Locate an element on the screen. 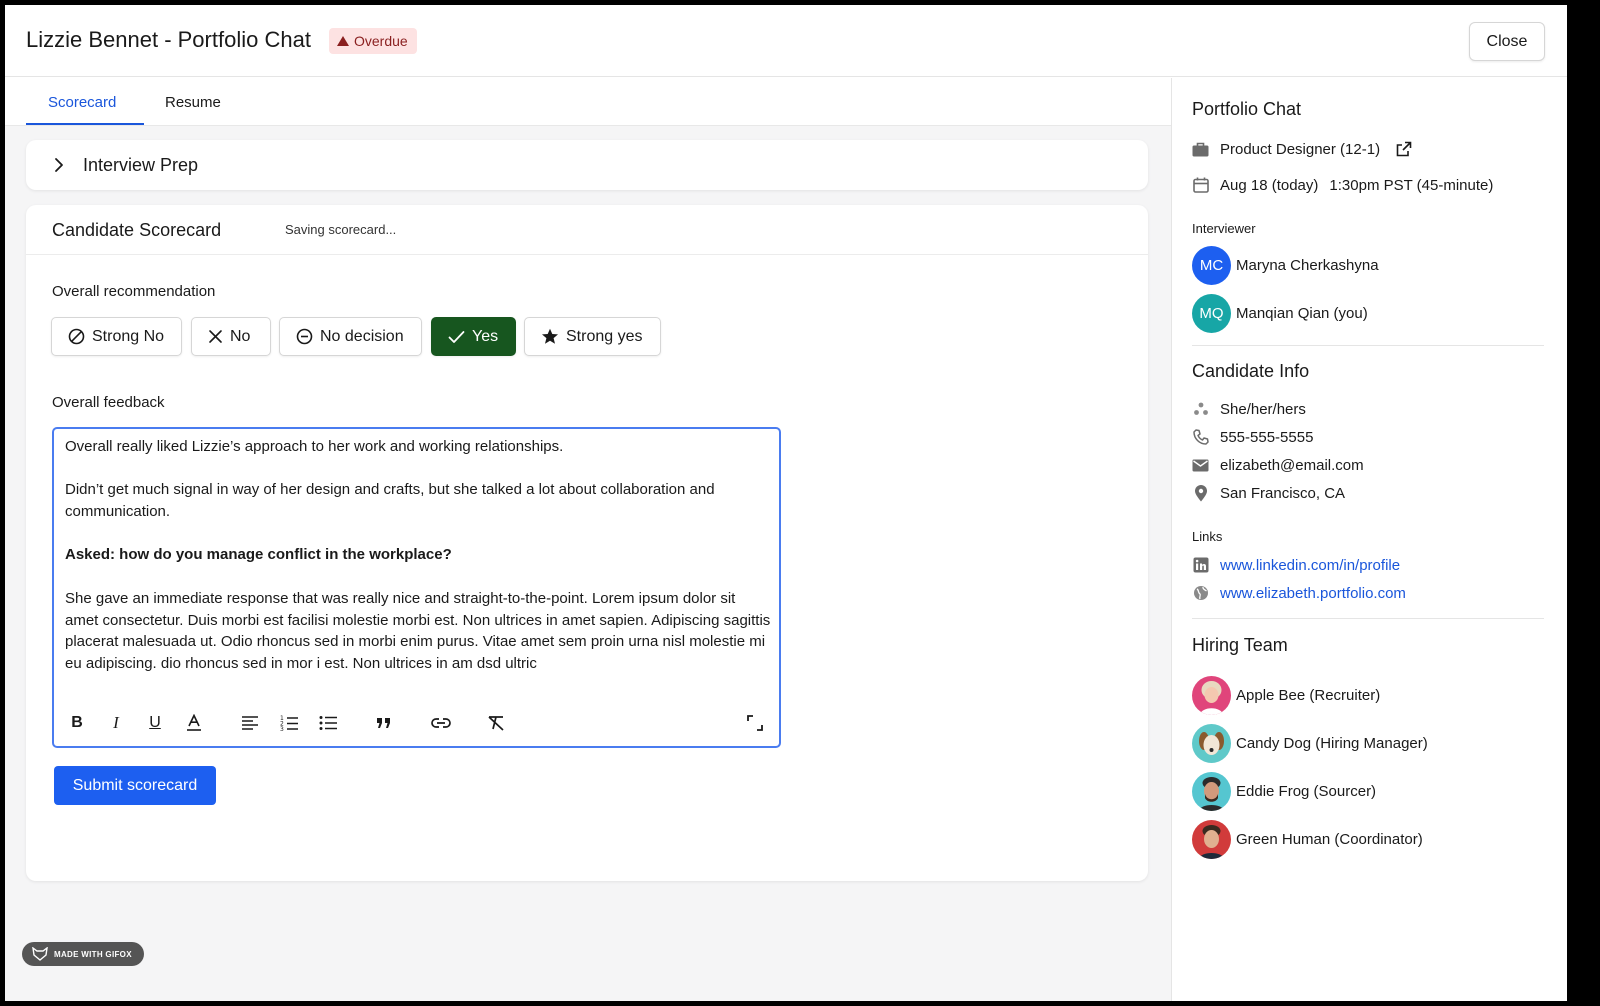 This screenshot has width=1600, height=1006. interviewer-name: Maryna Cherkashyna is located at coordinates (1307, 265).